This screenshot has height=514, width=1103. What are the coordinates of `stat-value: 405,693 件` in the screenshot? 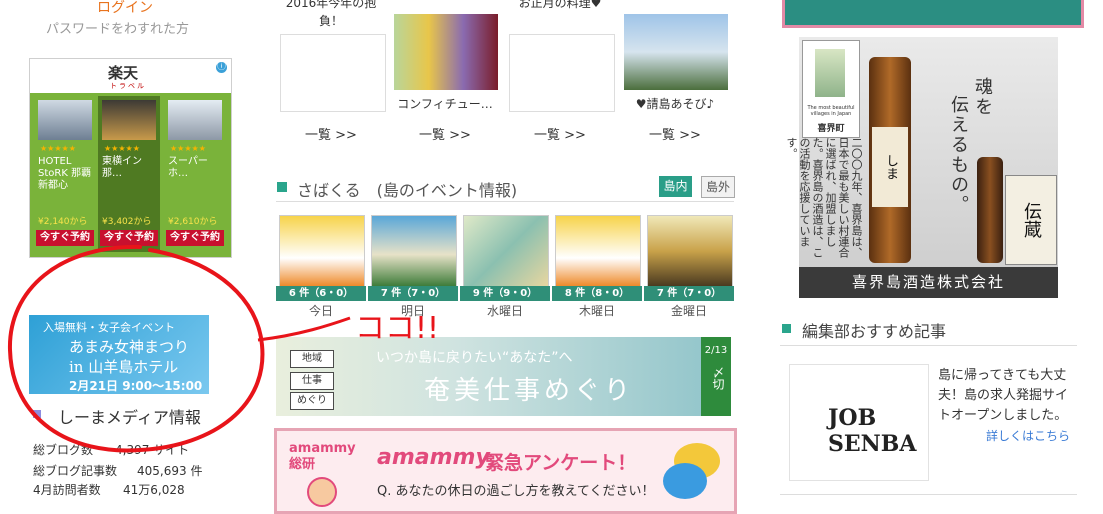 It's located at (170, 471).